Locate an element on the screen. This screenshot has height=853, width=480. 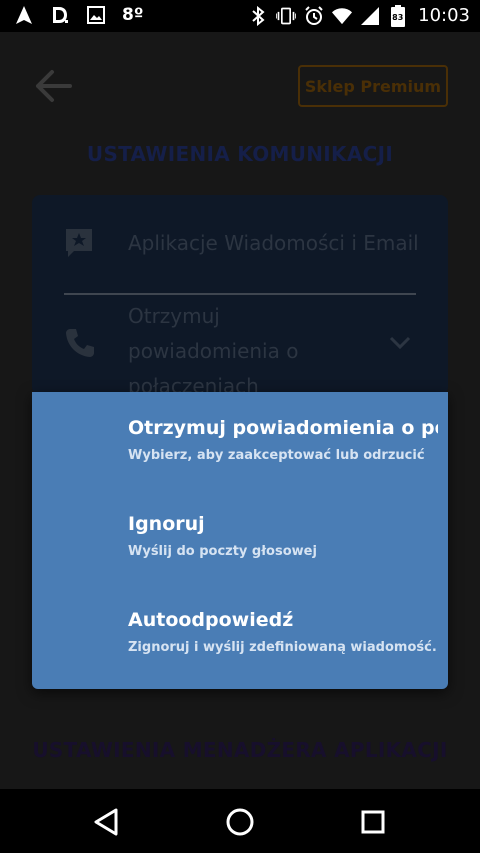
battery-level: 83 is located at coordinates (398, 17).